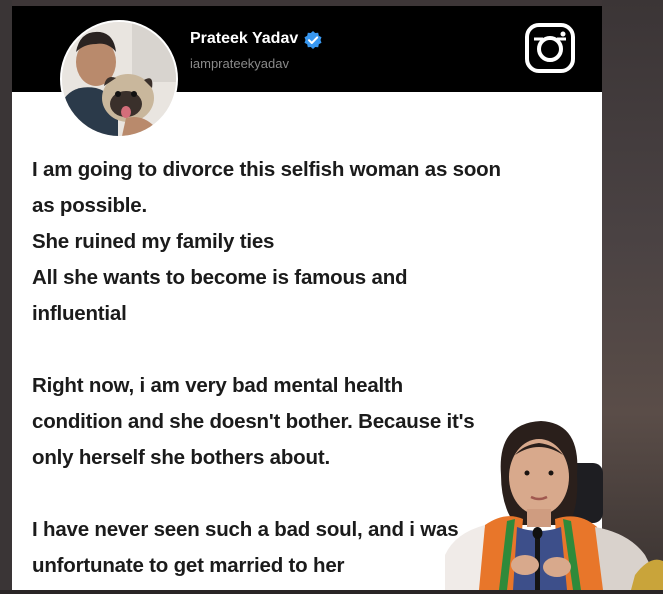 The image size is (663, 594). I want to click on instagram-icon, so click(550, 48).